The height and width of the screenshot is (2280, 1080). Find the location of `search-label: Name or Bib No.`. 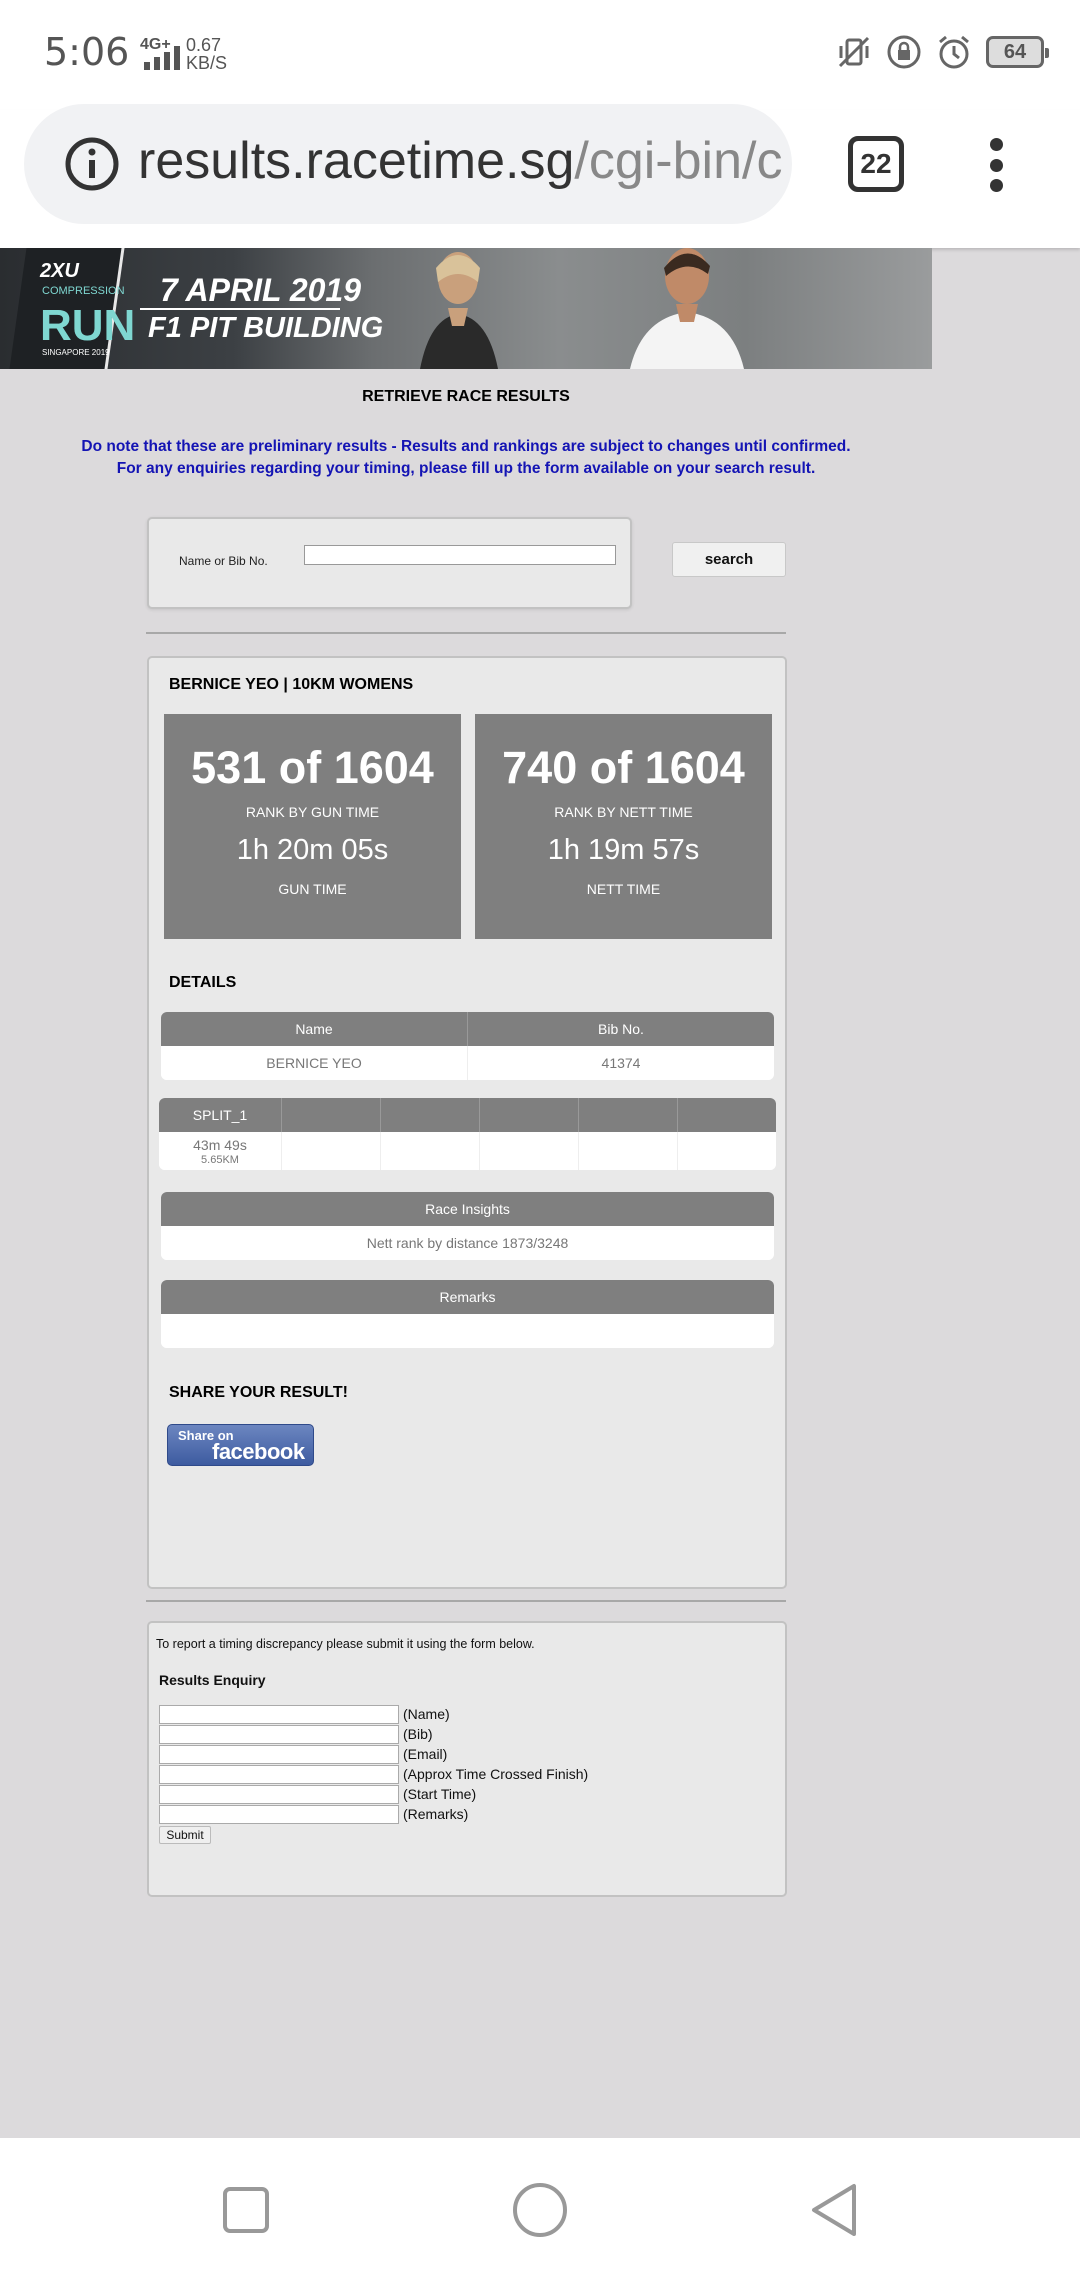

search-label: Name or Bib No. is located at coordinates (223, 561).